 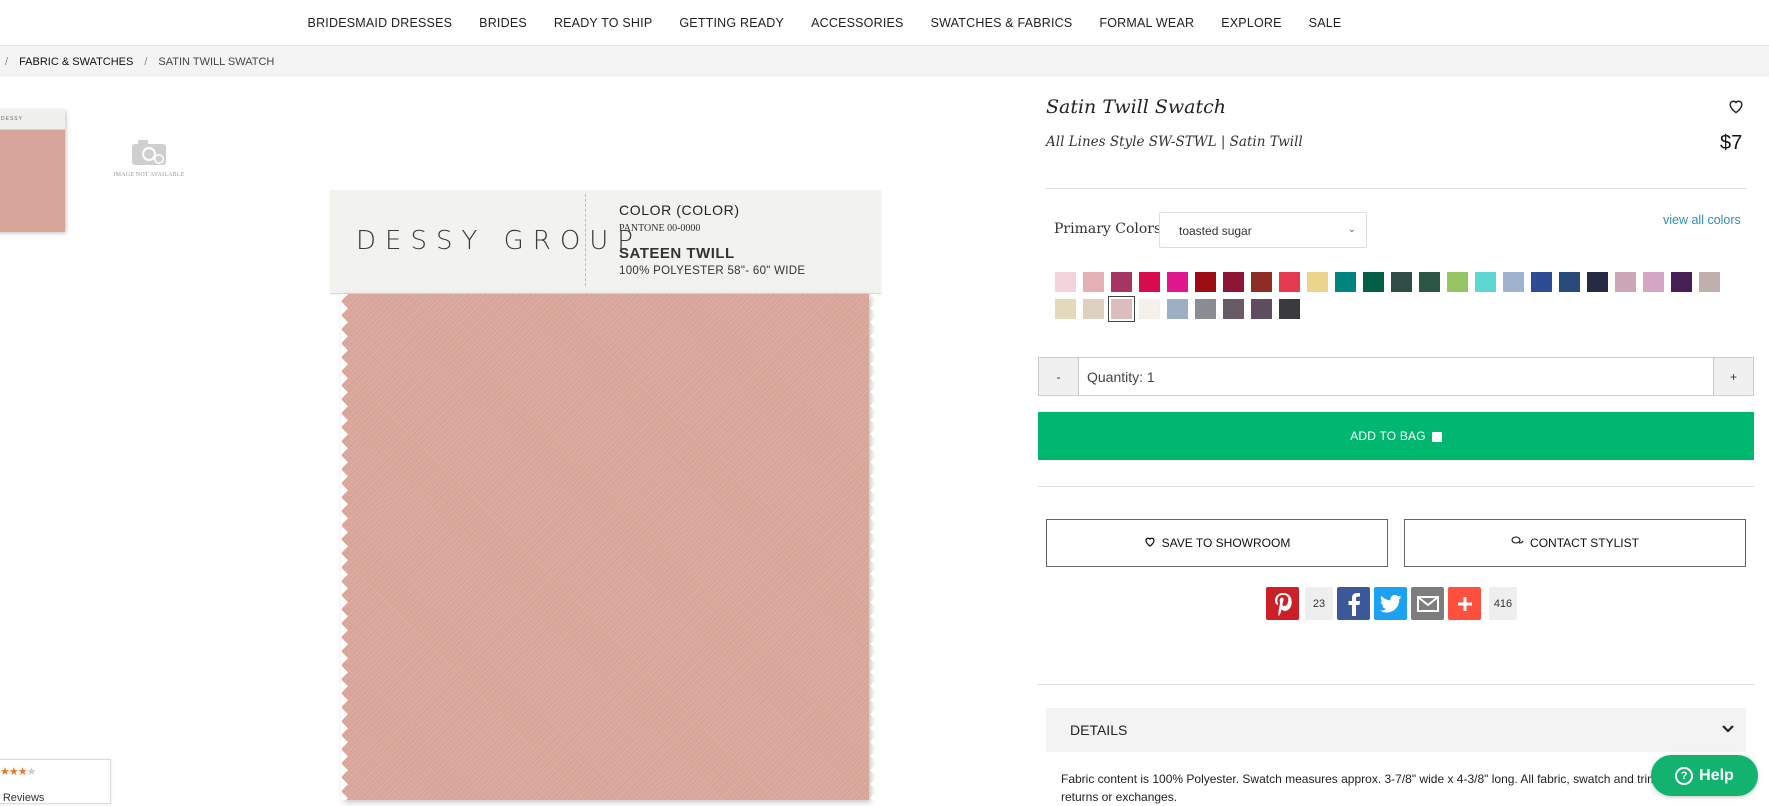 I want to click on gallery-thumbnail-1: DESSY, so click(x=32, y=171).